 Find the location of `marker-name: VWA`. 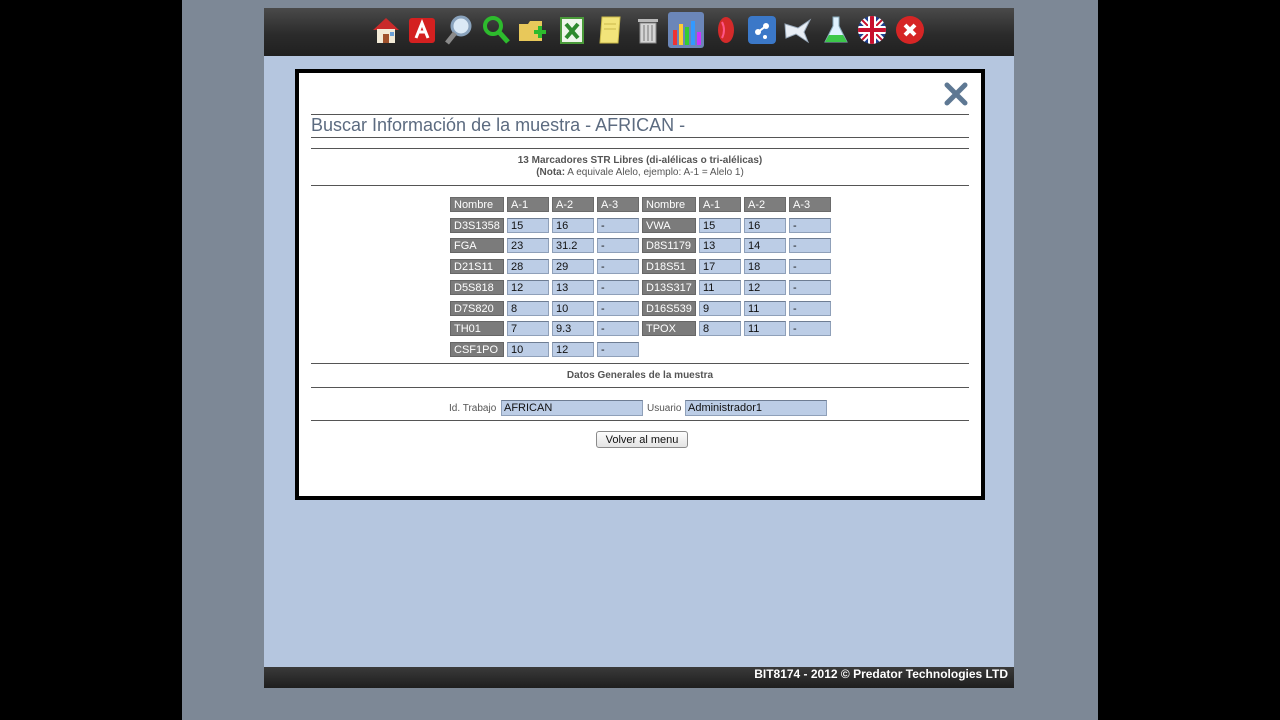

marker-name: VWA is located at coordinates (669, 225).